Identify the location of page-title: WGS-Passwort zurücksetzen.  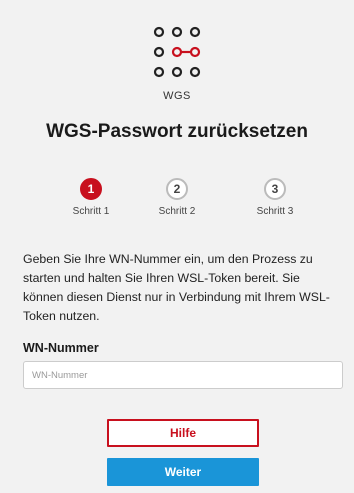
(177, 131).